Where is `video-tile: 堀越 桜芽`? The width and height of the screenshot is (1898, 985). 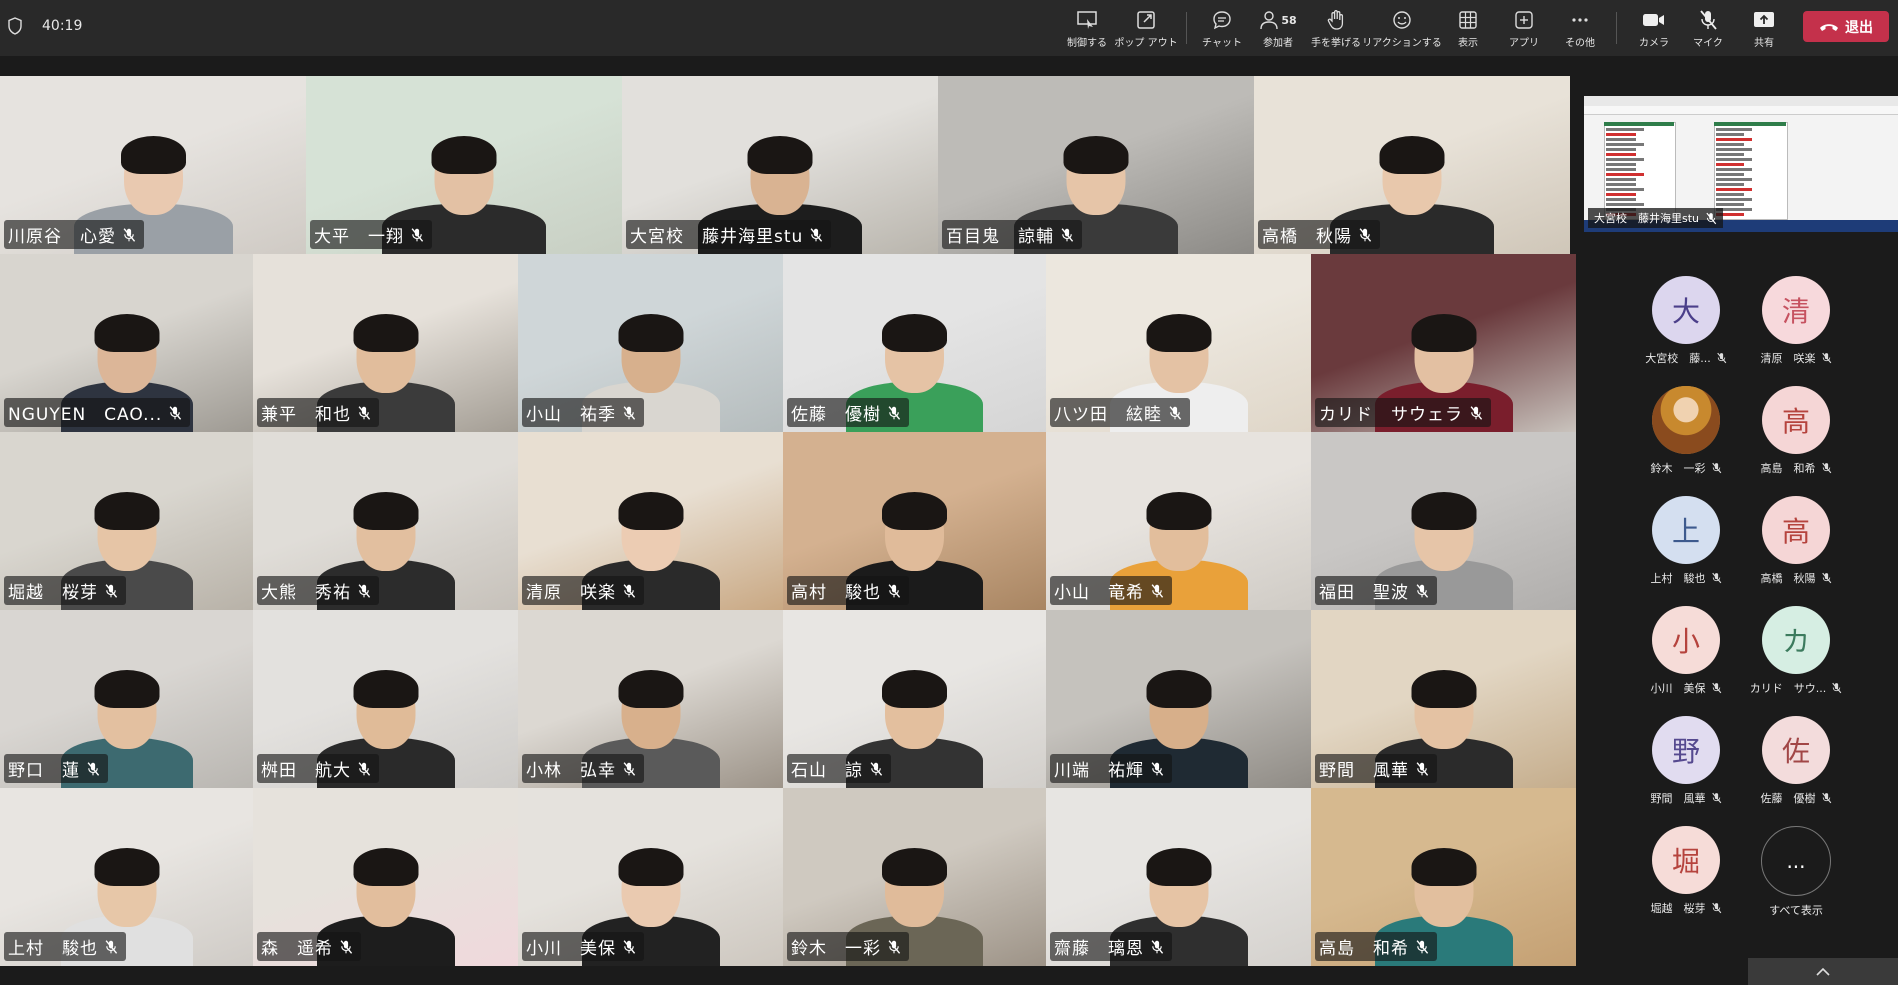
video-tile: 堀越 桜芽 is located at coordinates (126, 521).